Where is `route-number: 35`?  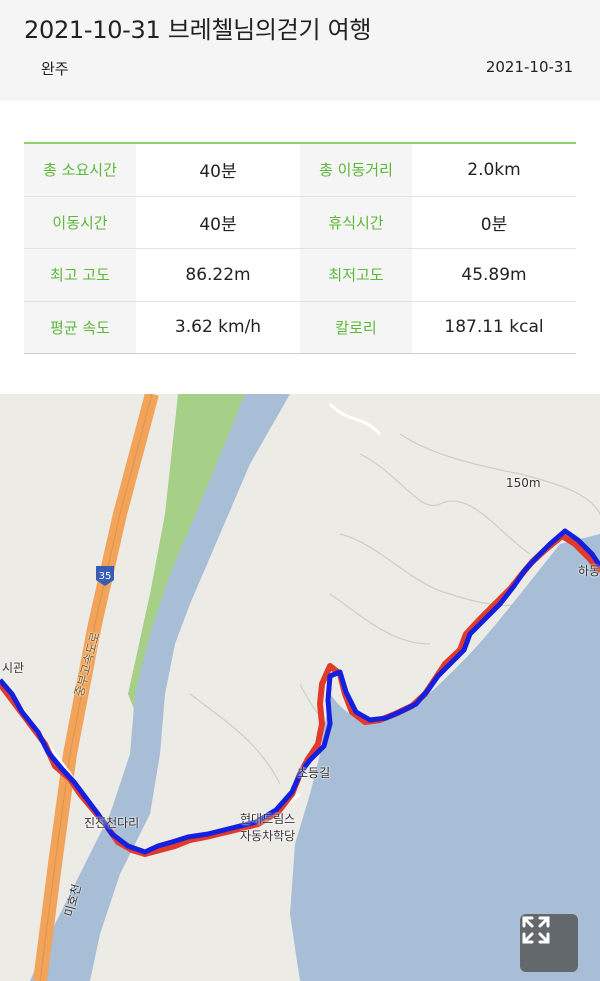 route-number: 35 is located at coordinates (105, 576).